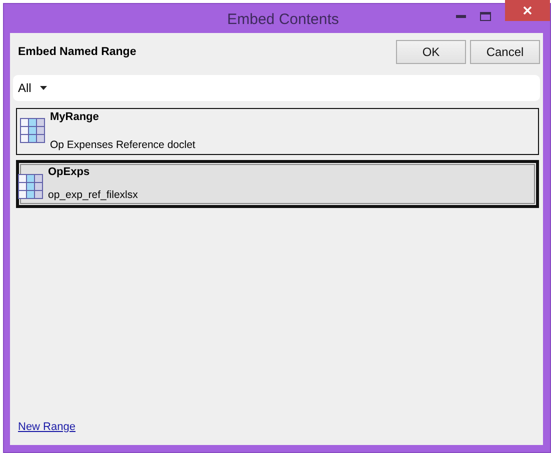 Image resolution: width=551 pixels, height=453 pixels. Describe the element at coordinates (485, 16) in the screenshot. I see `maximize-icon` at that location.